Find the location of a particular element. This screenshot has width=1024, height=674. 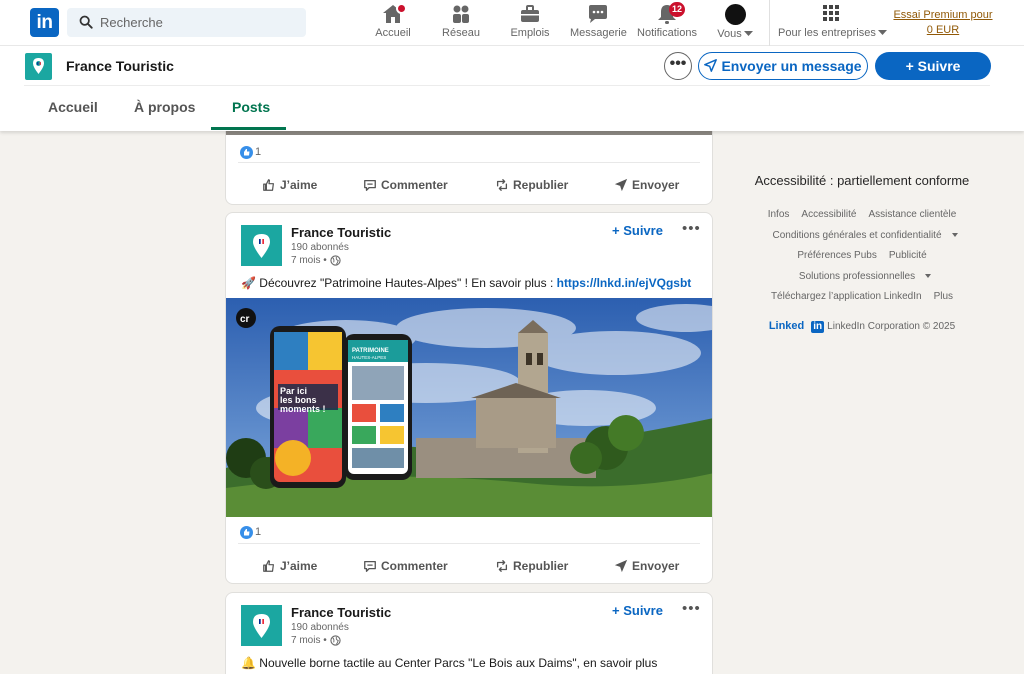

footer-links-row: Solutions professionnelles is located at coordinates (862, 276).